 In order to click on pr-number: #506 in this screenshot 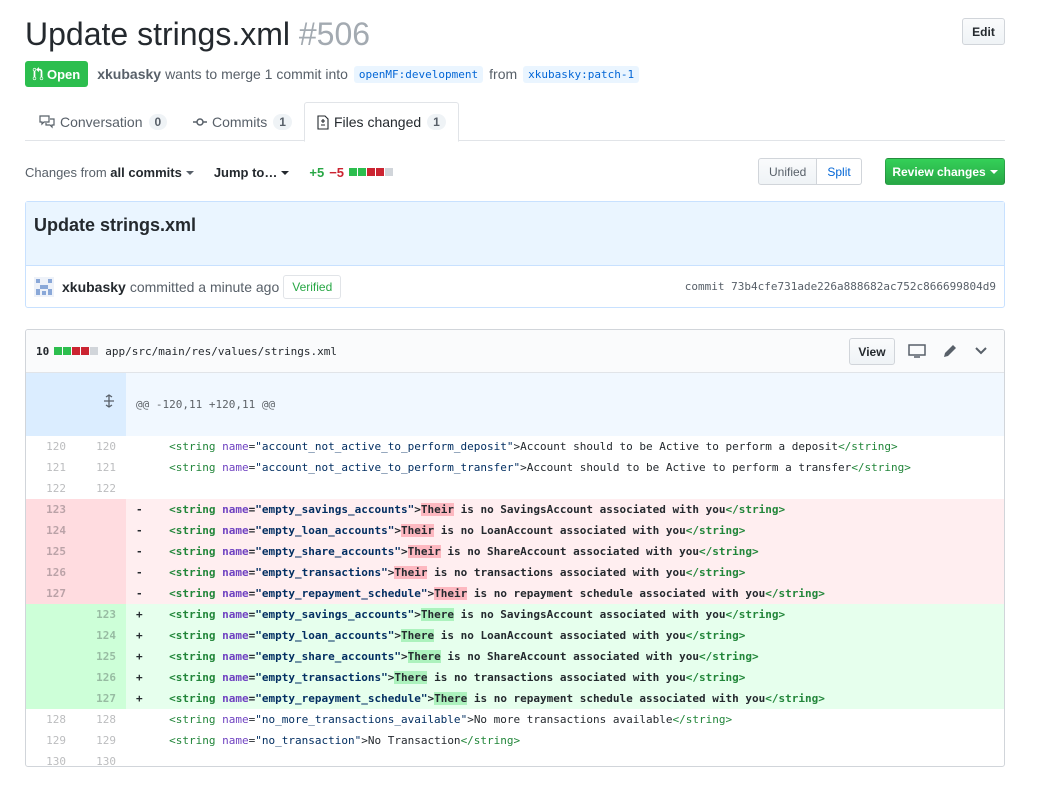, I will do `click(334, 34)`.